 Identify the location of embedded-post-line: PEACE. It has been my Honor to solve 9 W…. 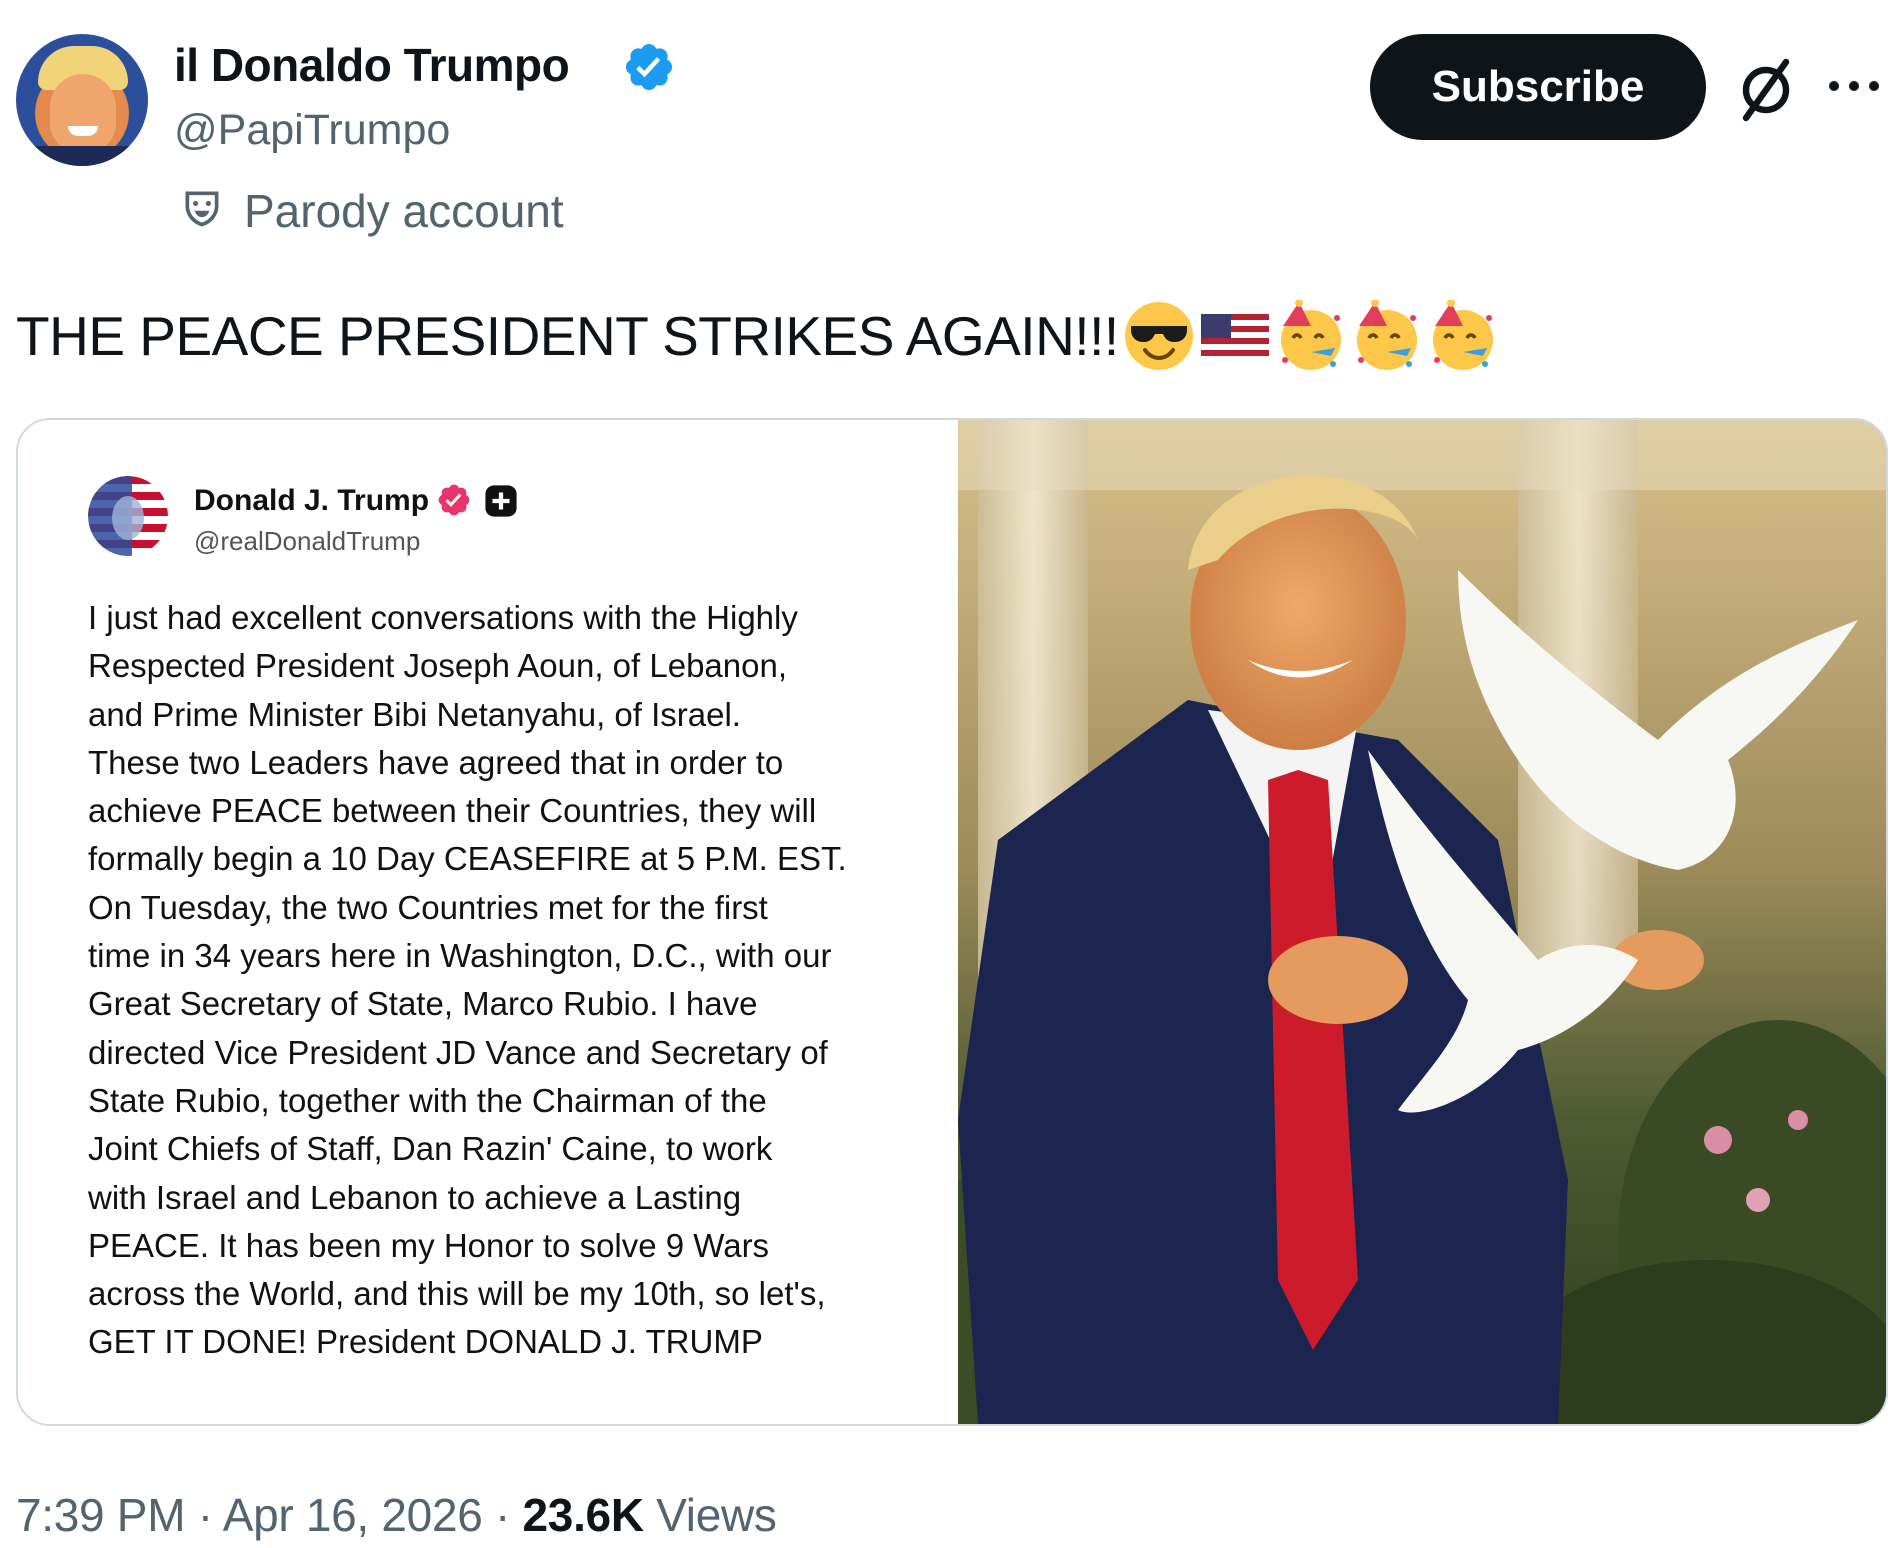
(429, 1245).